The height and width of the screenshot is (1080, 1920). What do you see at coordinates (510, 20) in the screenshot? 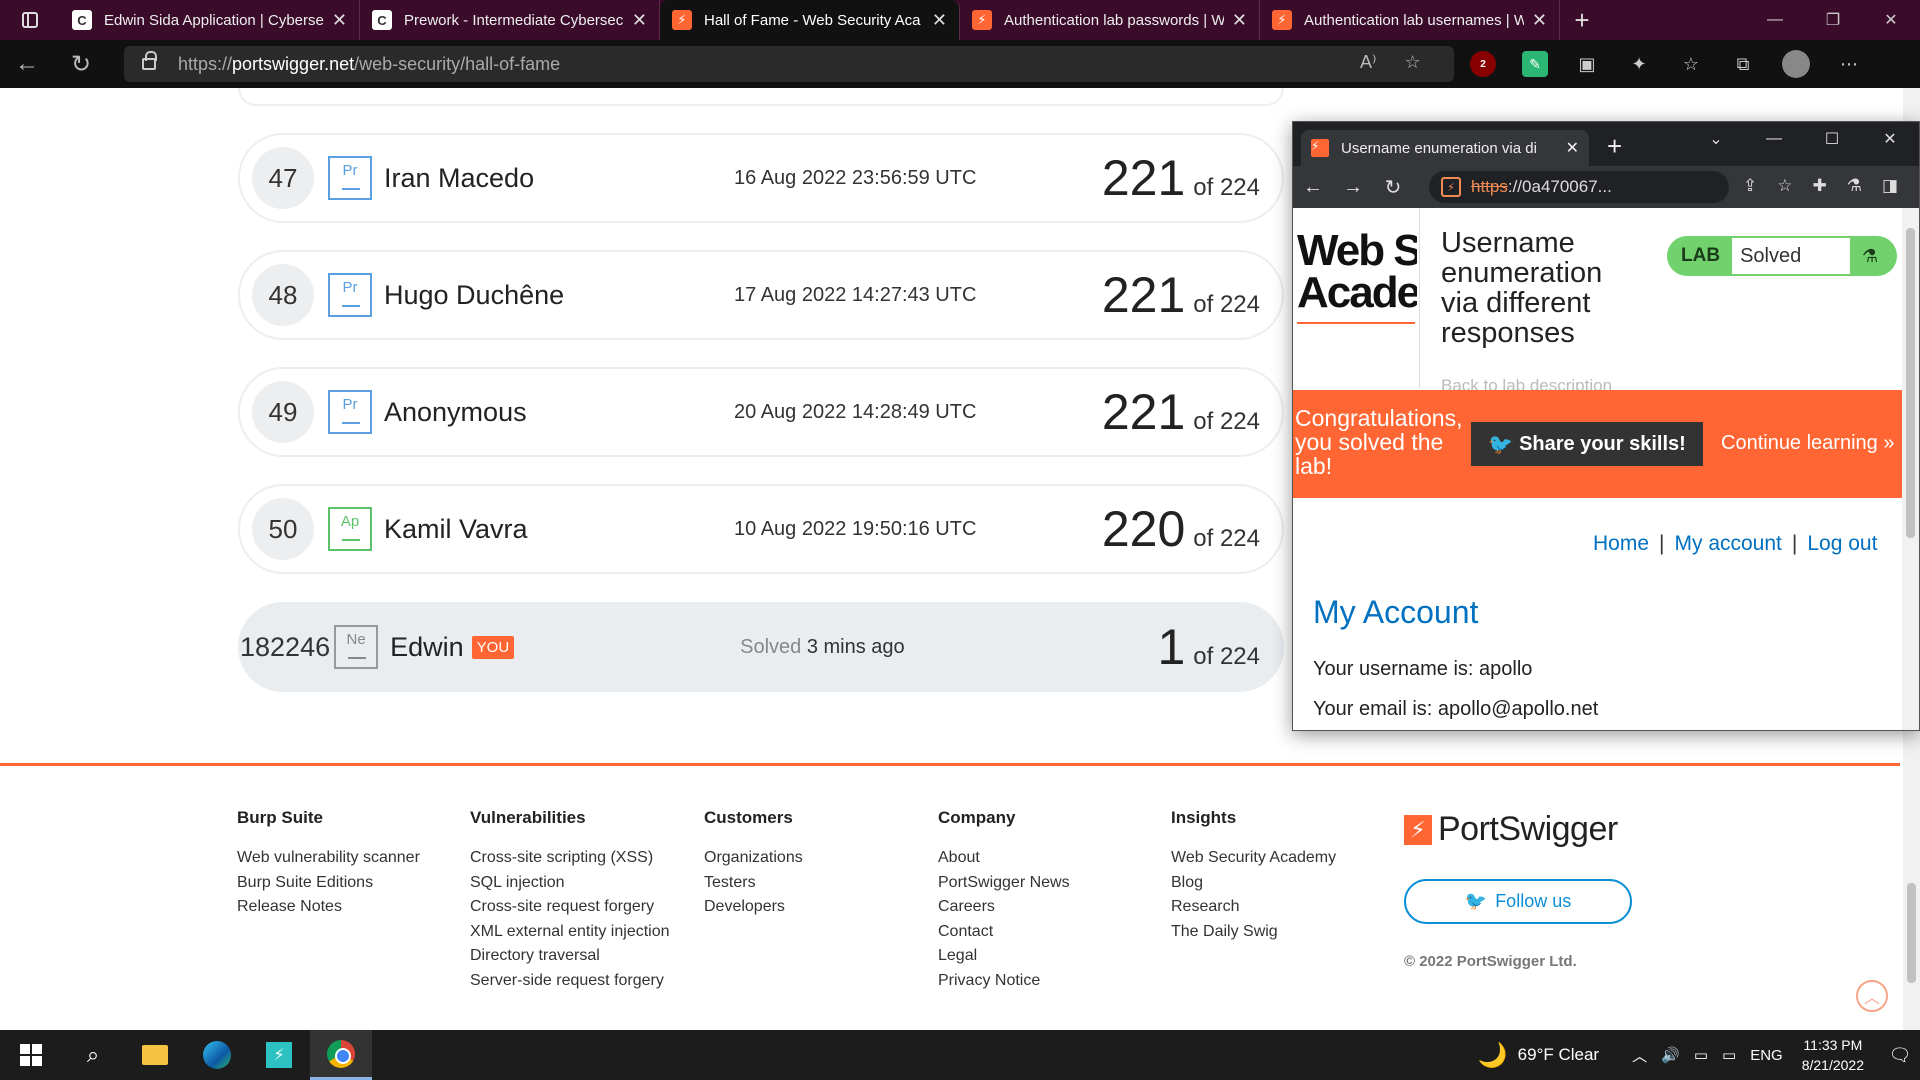
I see `browser-tab-1: C Prework - Intermediate Cybersec ✕` at bounding box center [510, 20].